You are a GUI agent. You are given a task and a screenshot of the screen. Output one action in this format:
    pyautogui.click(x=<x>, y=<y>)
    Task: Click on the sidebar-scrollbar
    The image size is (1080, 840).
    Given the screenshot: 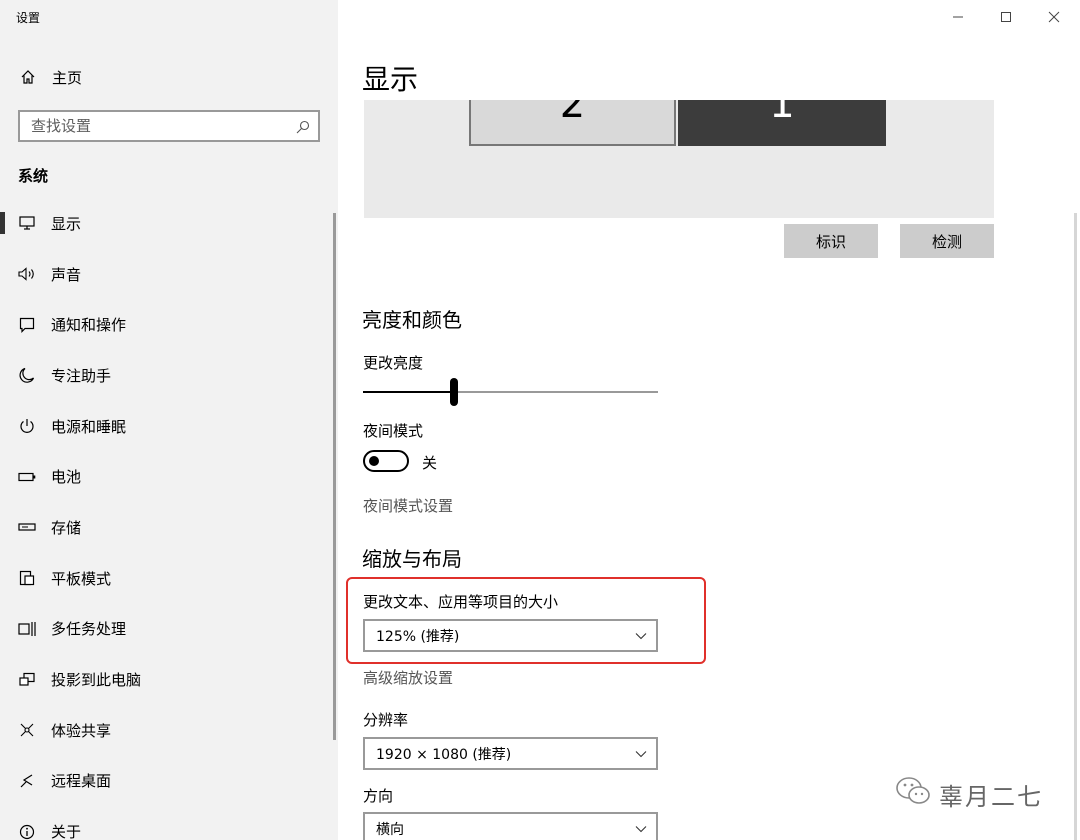 What is the action you would take?
    pyautogui.click(x=334, y=476)
    